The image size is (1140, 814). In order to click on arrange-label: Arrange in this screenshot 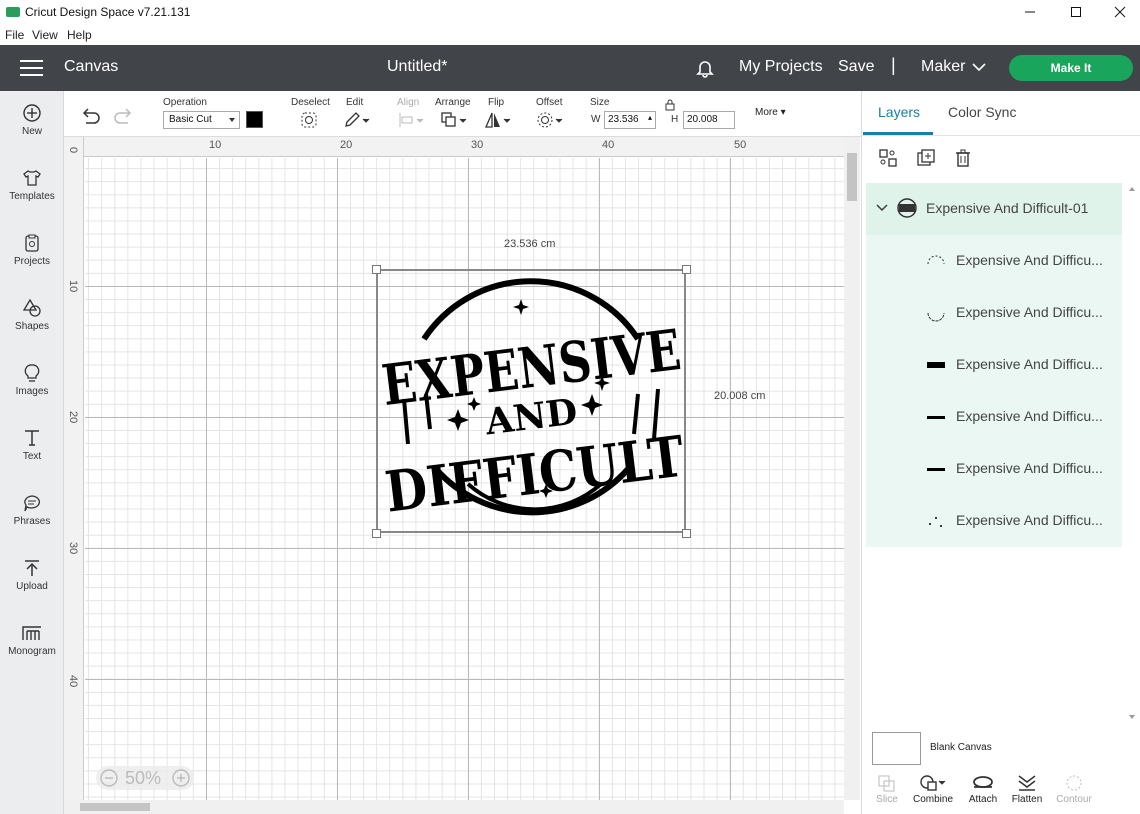, I will do `click(453, 102)`.